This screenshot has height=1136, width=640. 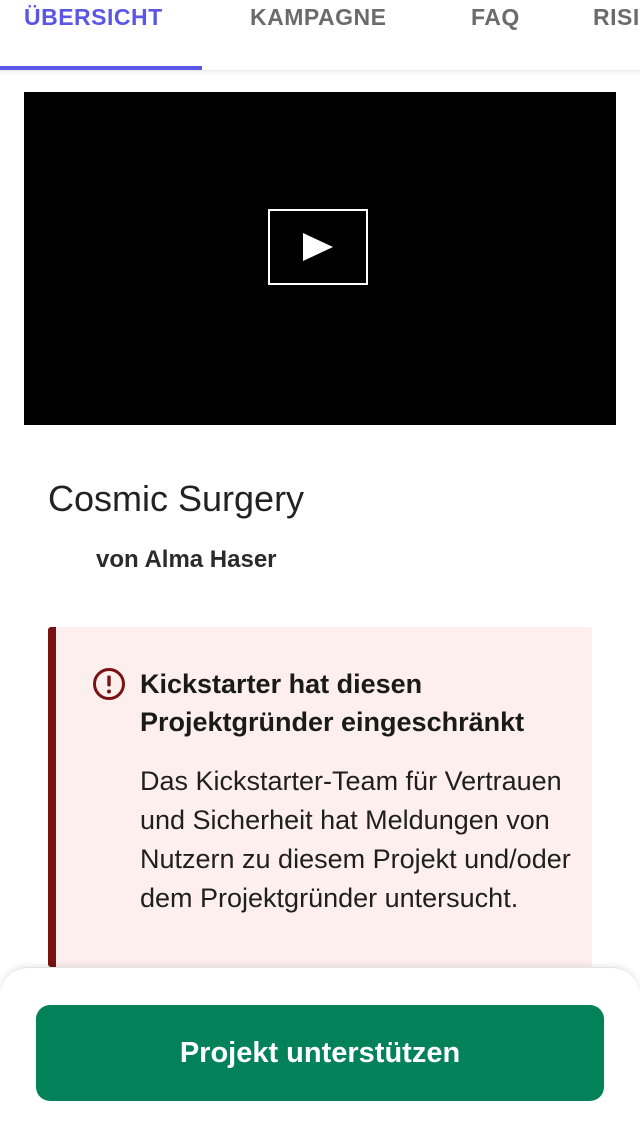 I want to click on back-project-button: Projekt unterstützen, so click(x=320, y=1053).